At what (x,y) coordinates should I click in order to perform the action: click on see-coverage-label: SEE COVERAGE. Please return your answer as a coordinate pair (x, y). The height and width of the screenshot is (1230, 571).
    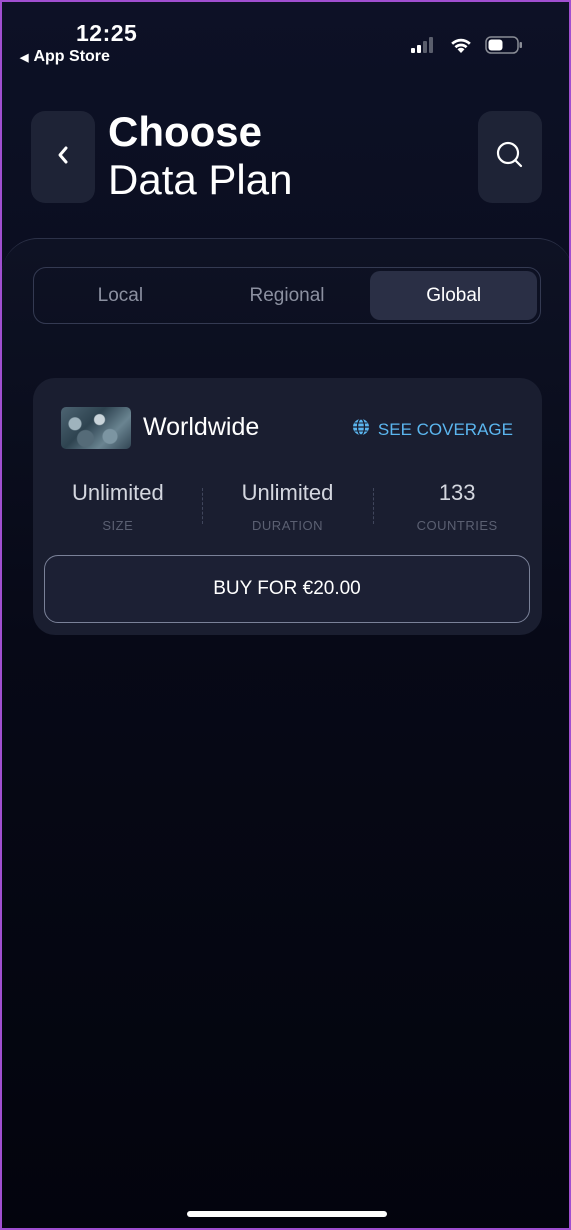
    Looking at the image, I should click on (445, 429).